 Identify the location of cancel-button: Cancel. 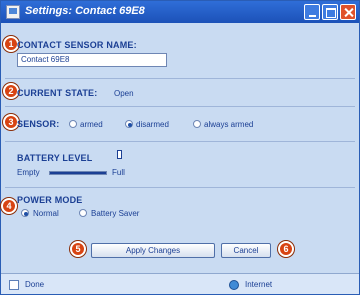
(246, 250).